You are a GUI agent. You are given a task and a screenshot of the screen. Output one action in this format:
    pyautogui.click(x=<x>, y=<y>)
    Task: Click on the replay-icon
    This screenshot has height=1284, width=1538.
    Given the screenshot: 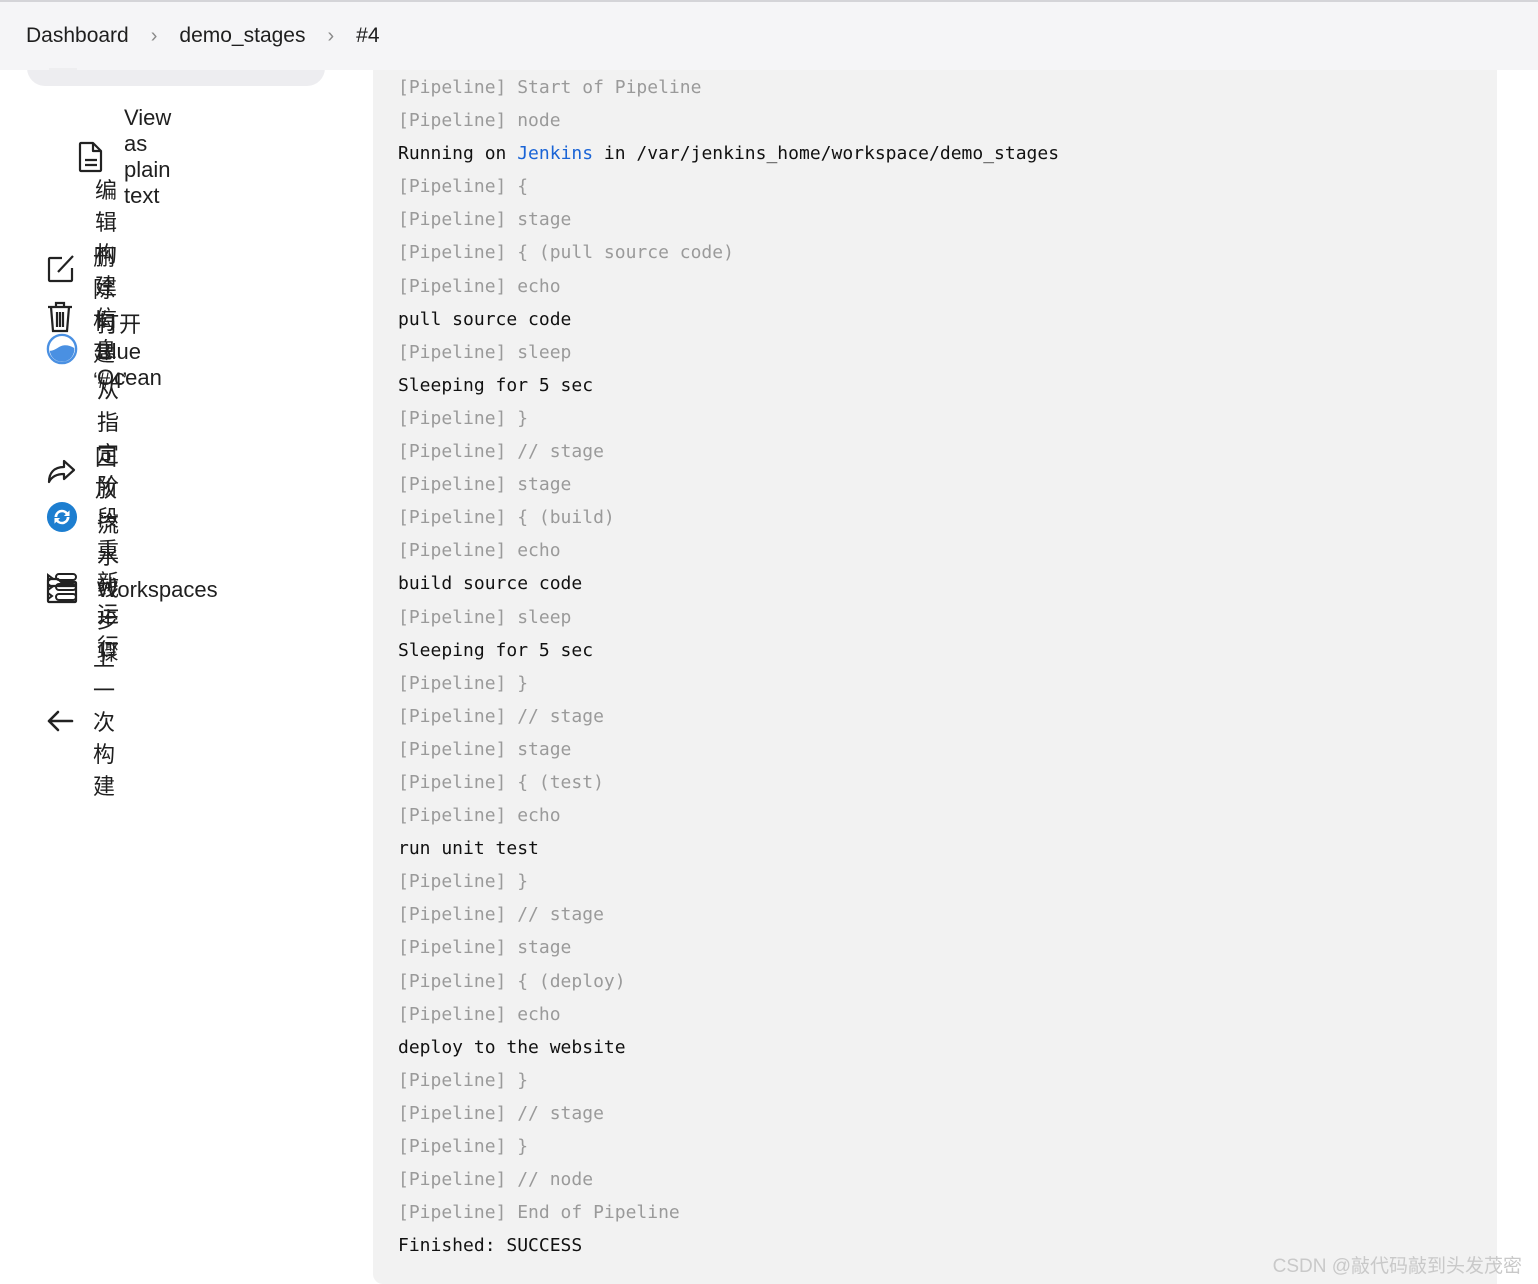 What is the action you would take?
    pyautogui.click(x=61, y=472)
    